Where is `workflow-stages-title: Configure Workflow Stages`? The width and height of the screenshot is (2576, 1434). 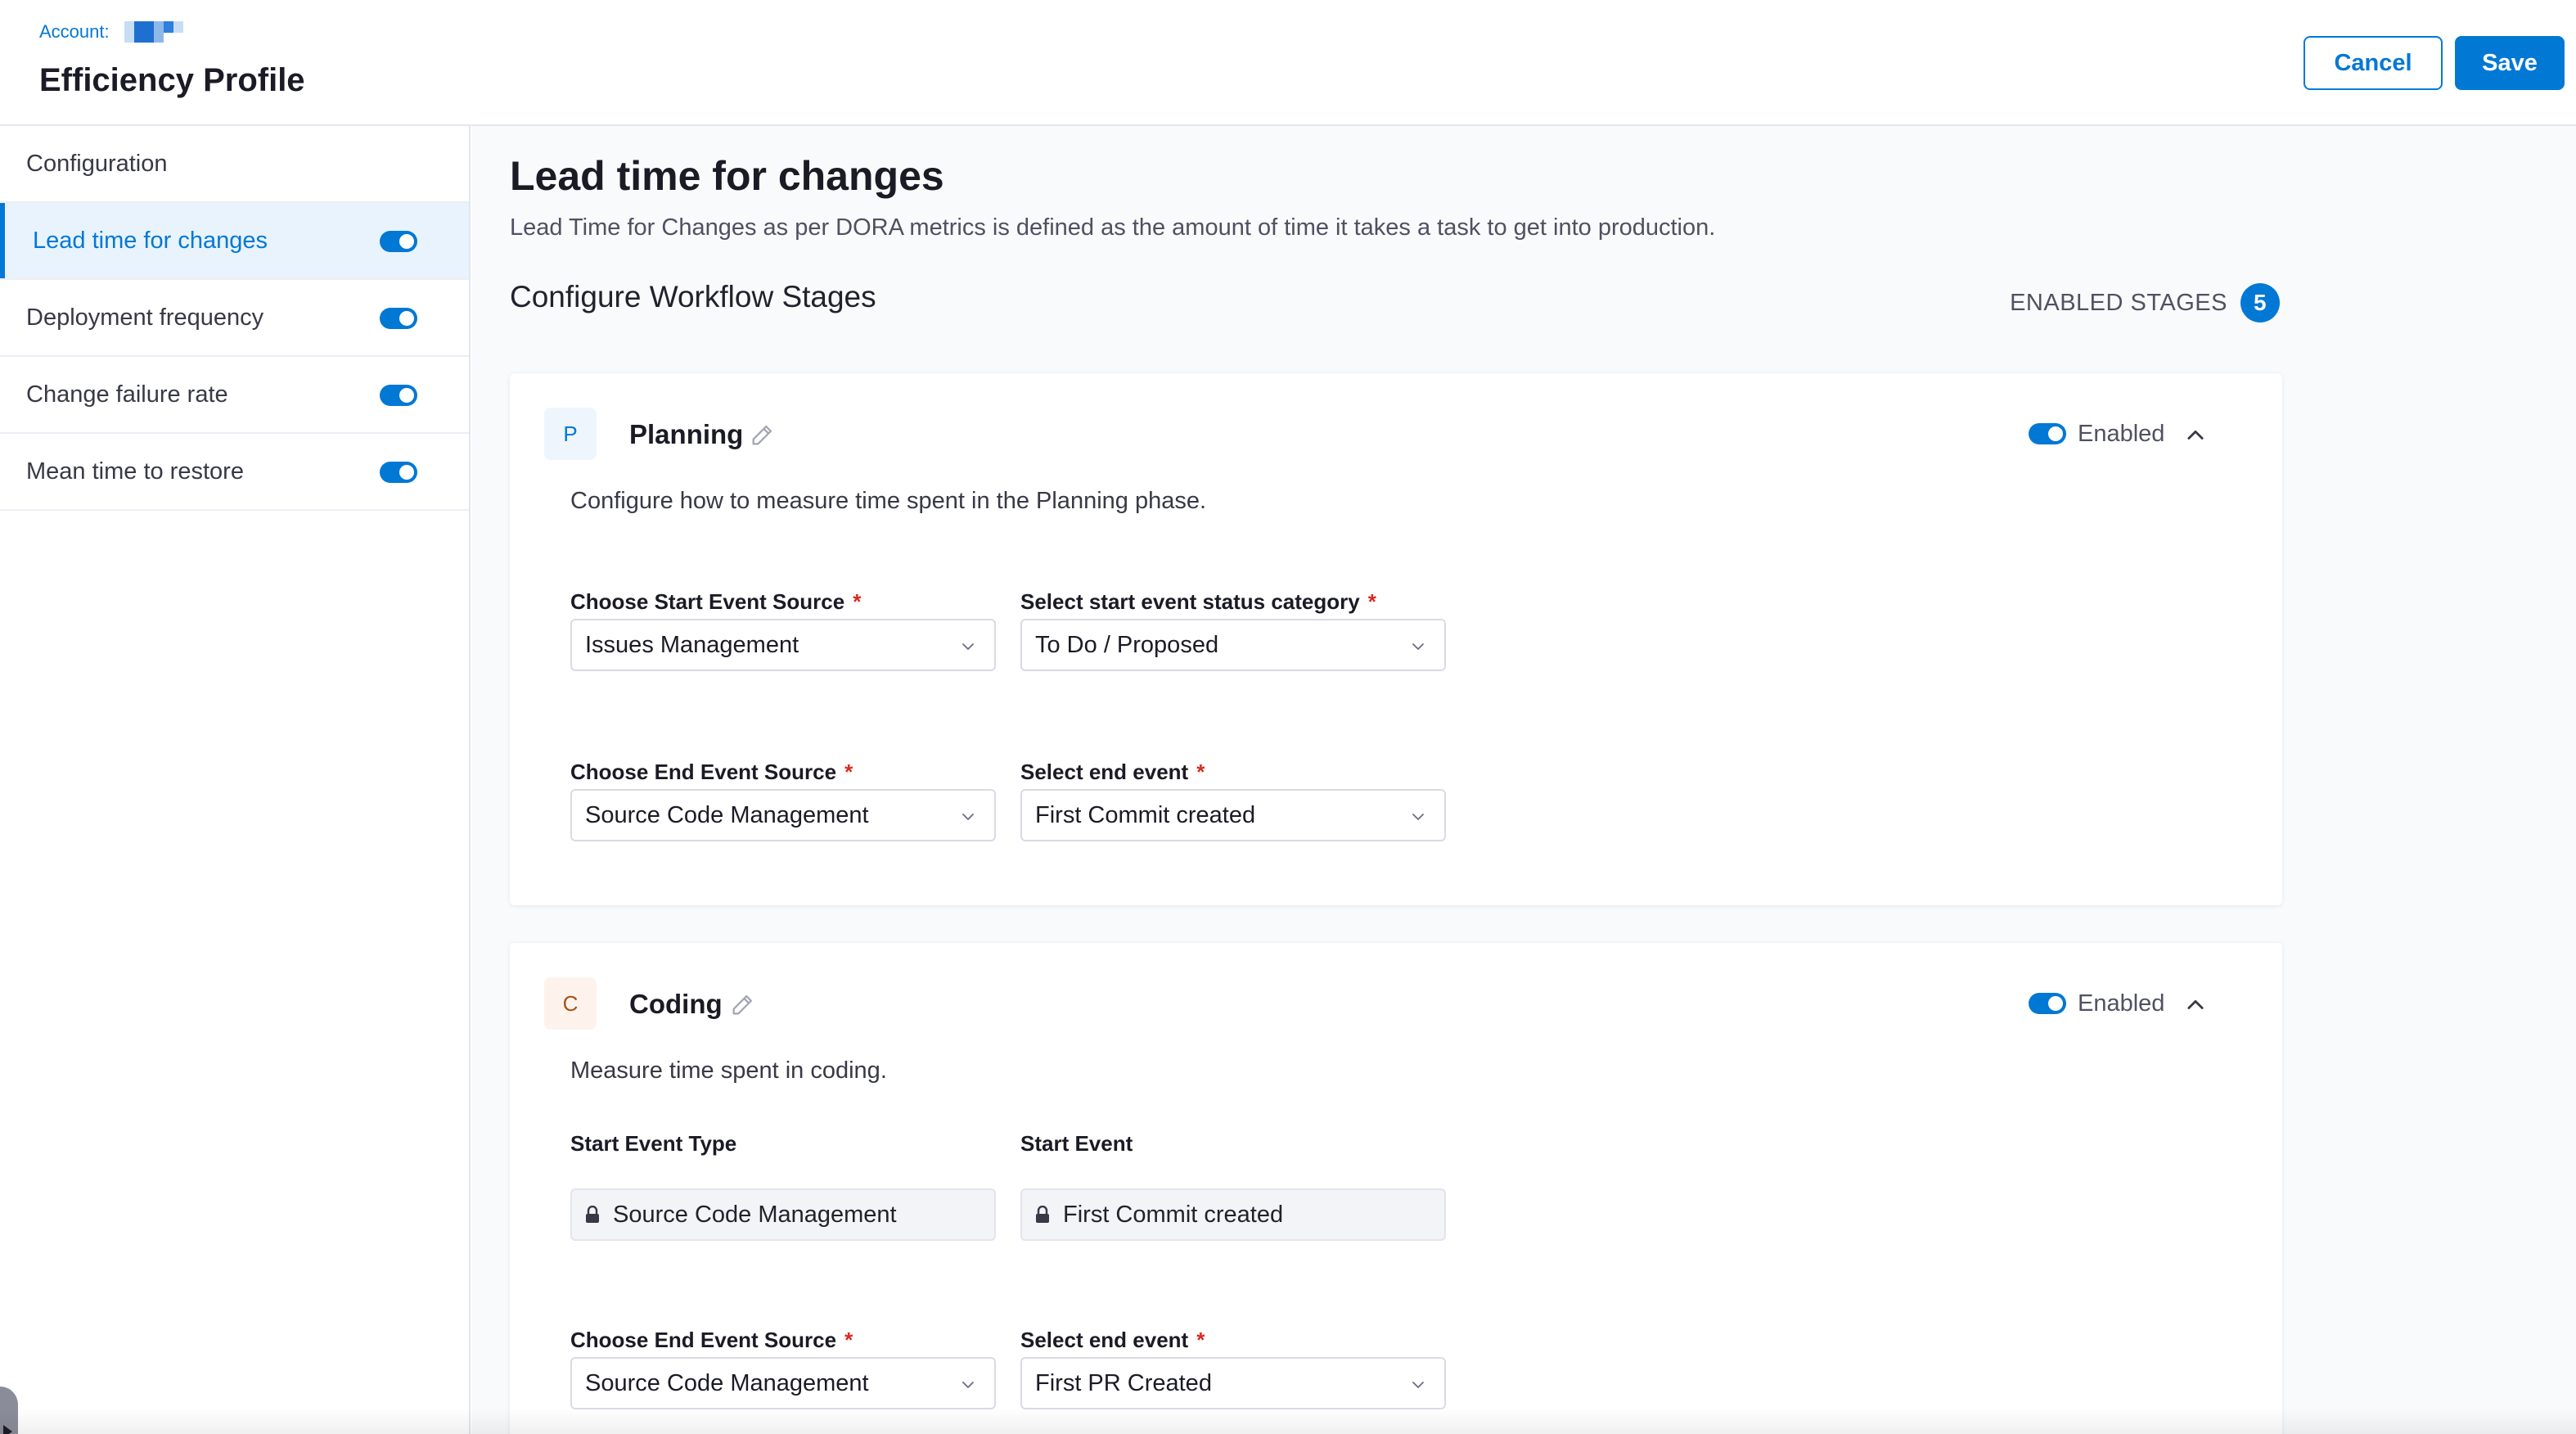
workflow-stages-title: Configure Workflow Stages is located at coordinates (693, 297).